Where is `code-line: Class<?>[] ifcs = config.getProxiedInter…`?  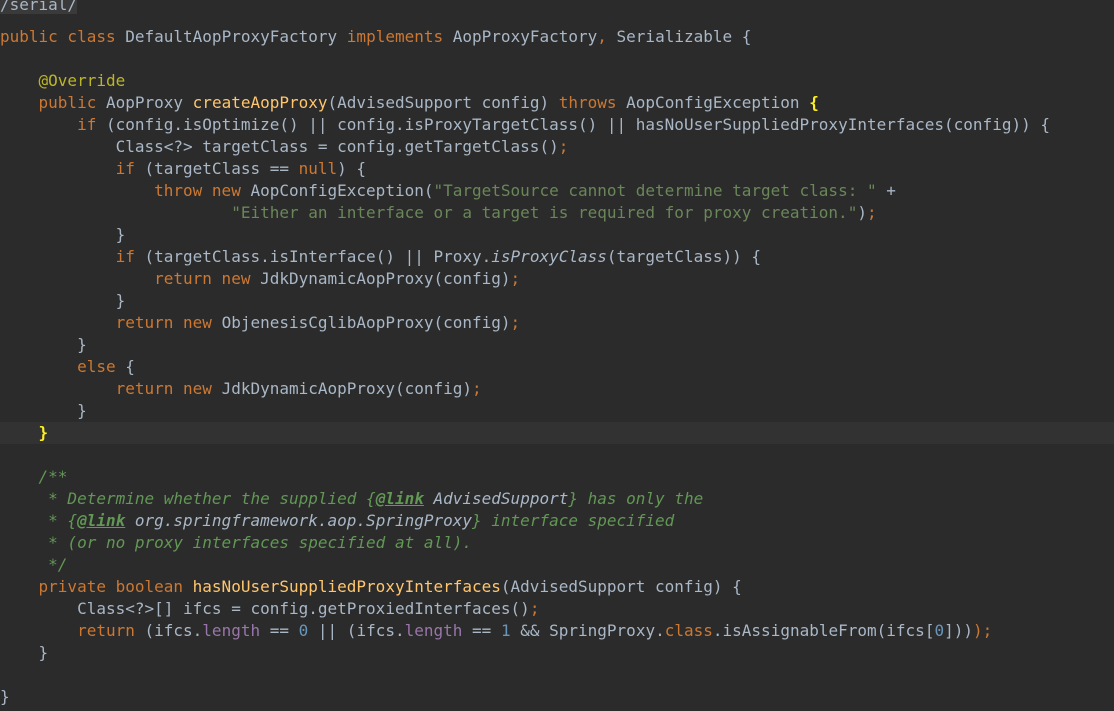 code-line: Class<?>[] ifcs = config.getProxiedInter… is located at coordinates (557, 609).